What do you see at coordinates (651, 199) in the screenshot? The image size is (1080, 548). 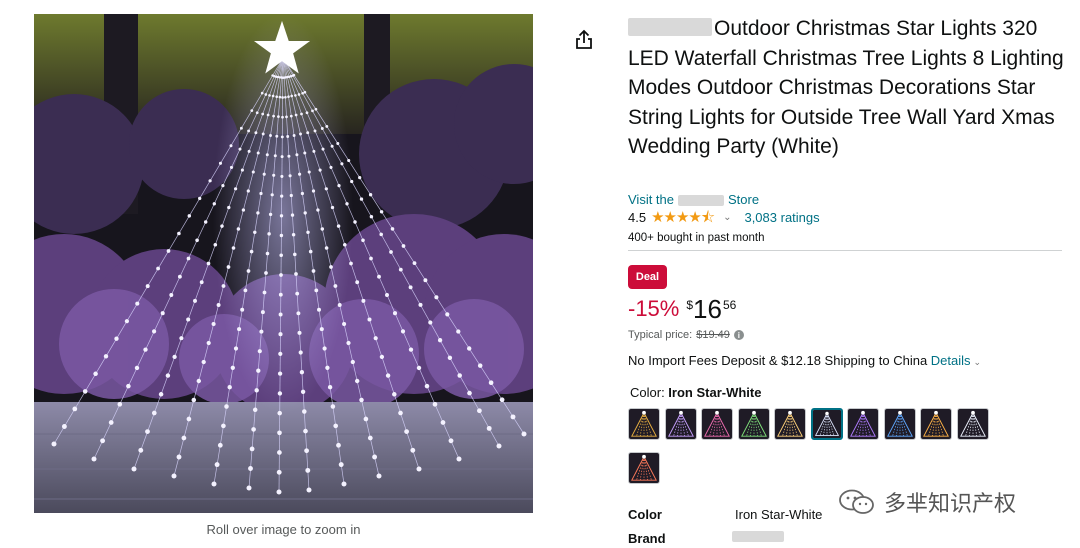 I see `store-prefix: Visit the` at bounding box center [651, 199].